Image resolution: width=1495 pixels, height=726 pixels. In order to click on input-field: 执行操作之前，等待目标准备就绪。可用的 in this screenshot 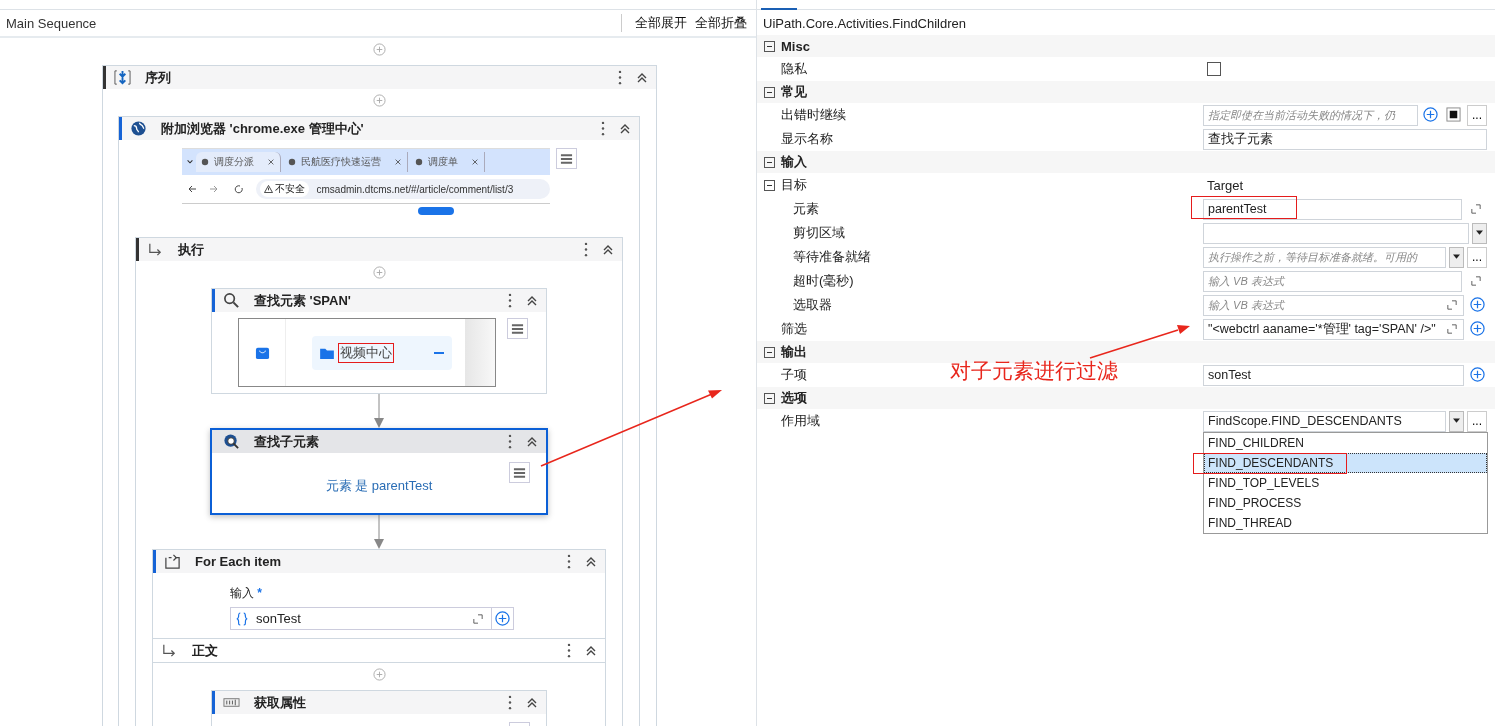, I will do `click(1324, 257)`.